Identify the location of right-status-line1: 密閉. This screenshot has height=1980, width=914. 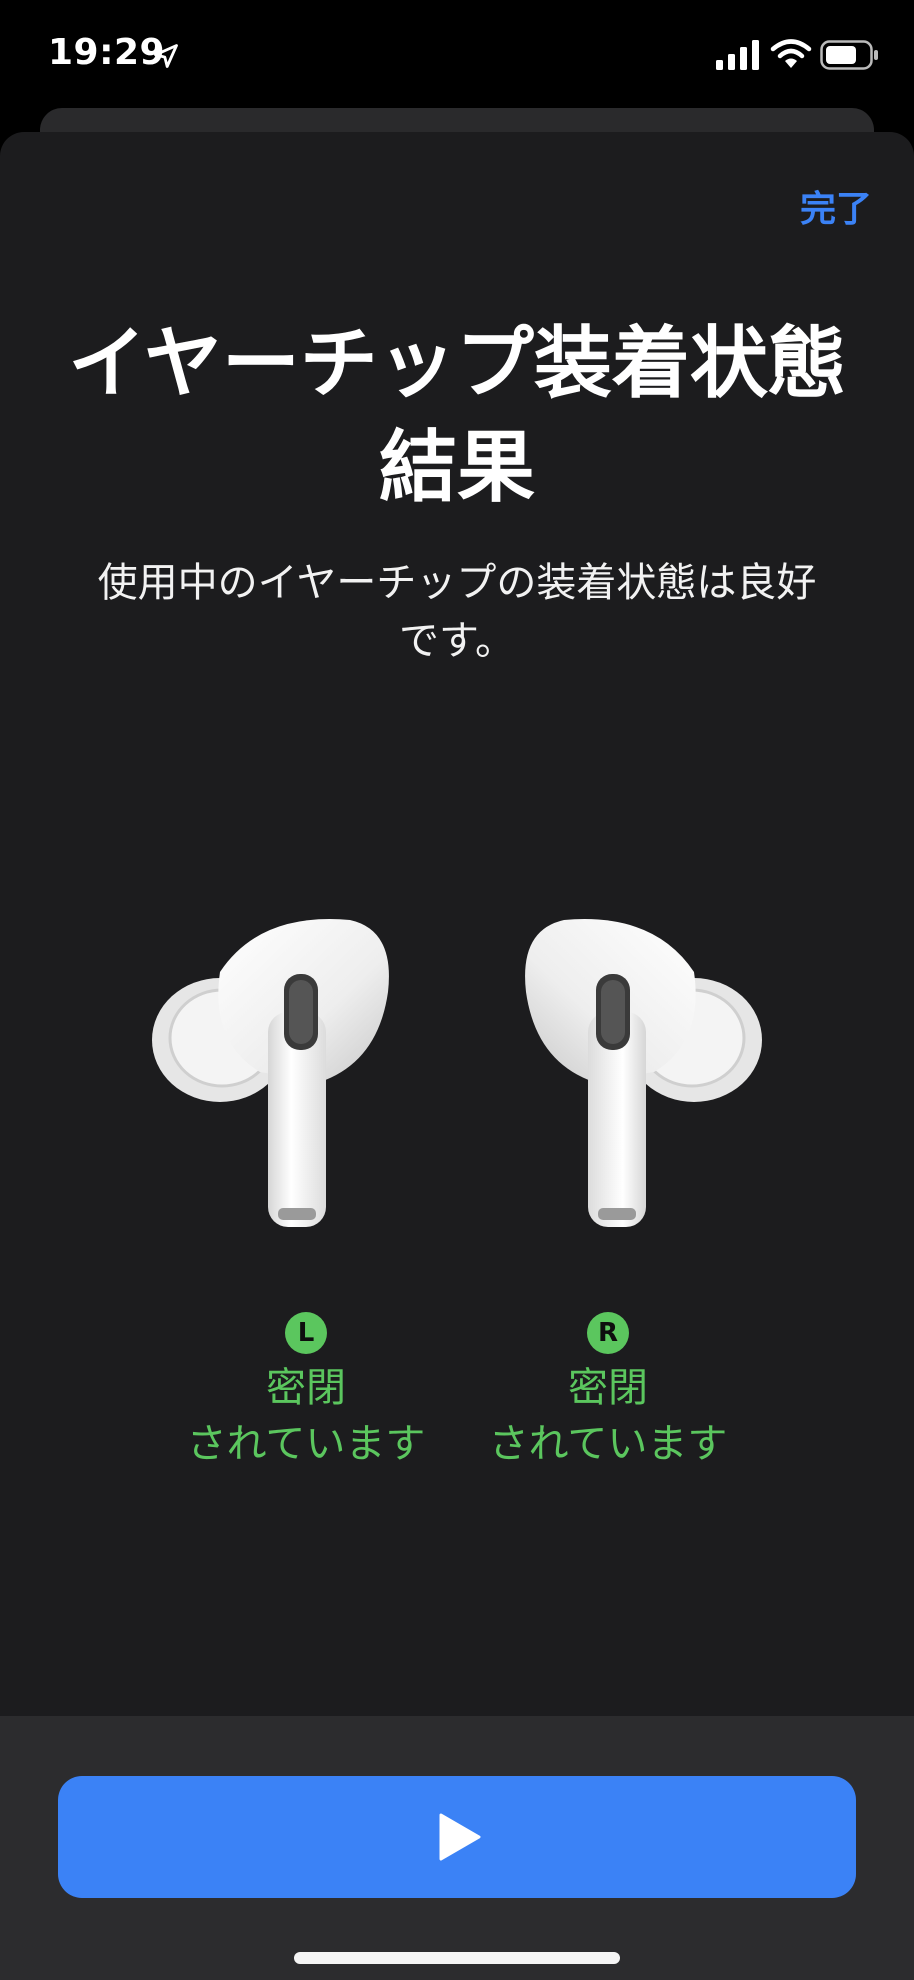
(608, 1388).